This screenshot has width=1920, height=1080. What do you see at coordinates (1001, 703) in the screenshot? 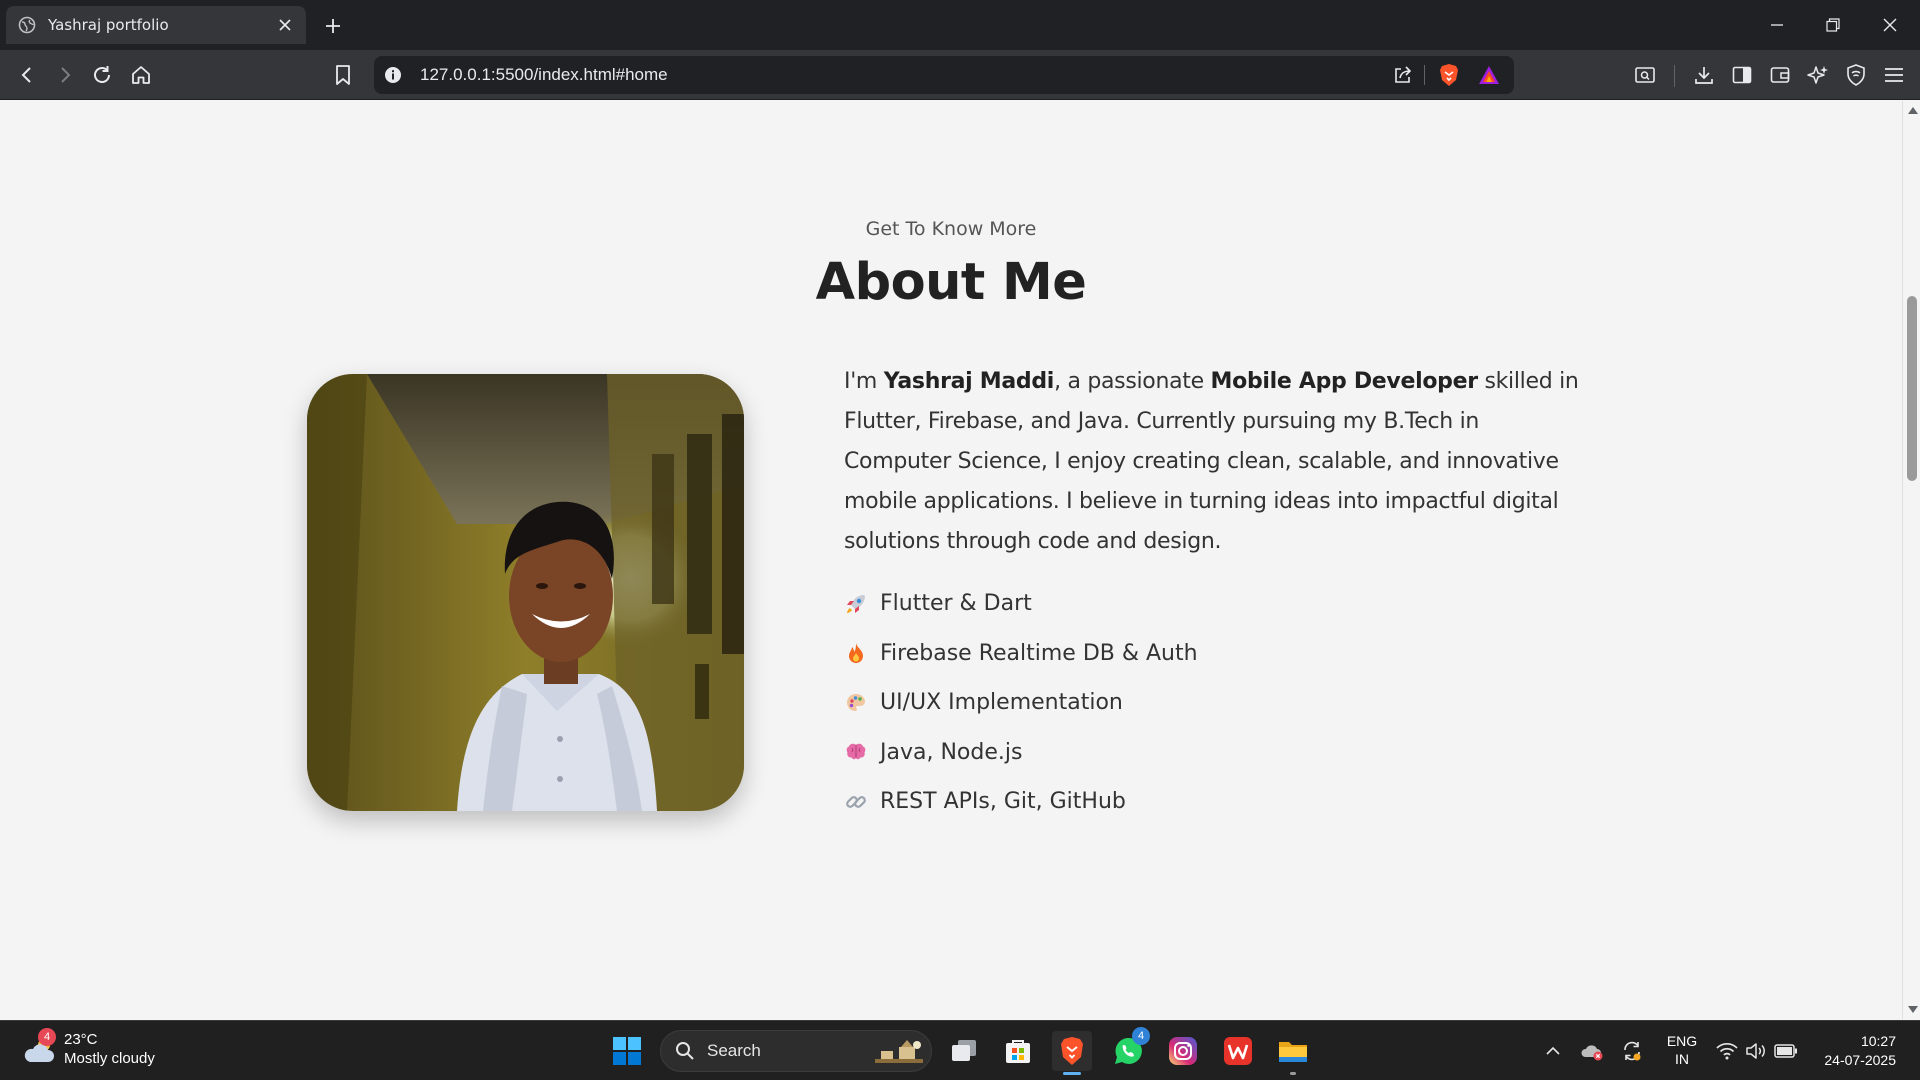
I see `skill-label: UI/UX Implementation` at bounding box center [1001, 703].